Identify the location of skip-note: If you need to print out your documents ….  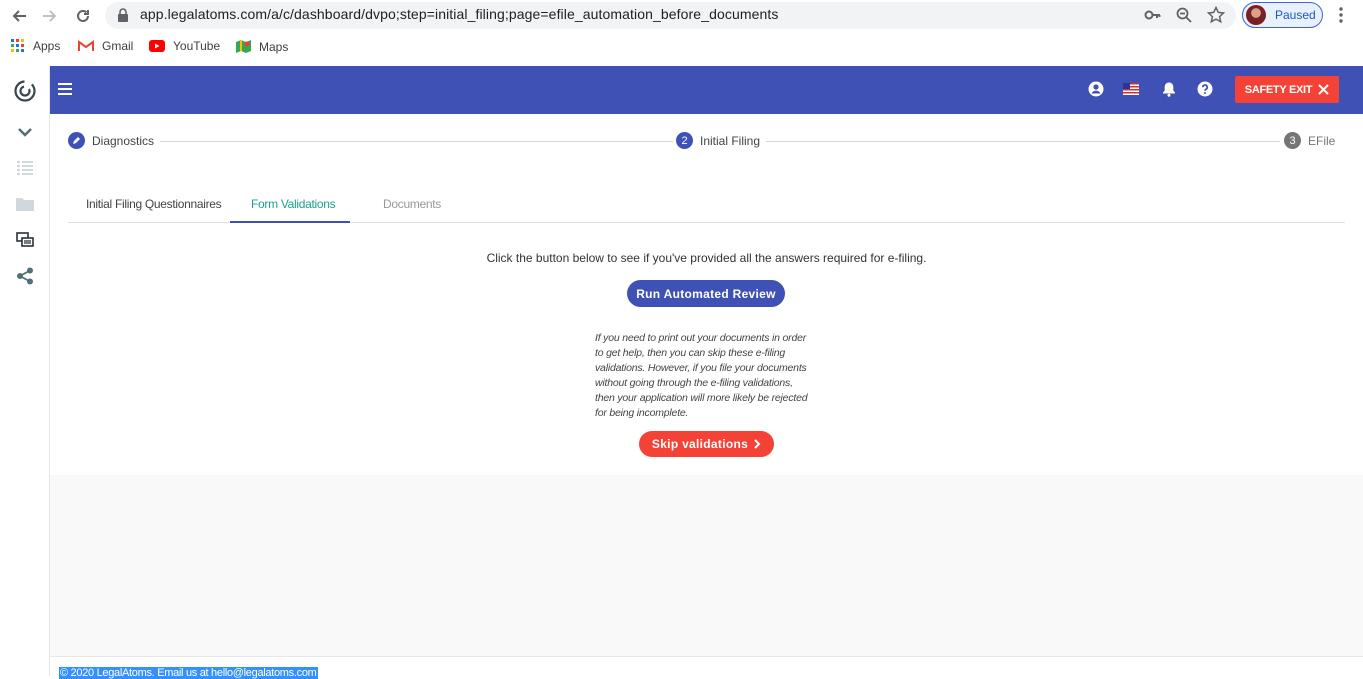
(710, 376).